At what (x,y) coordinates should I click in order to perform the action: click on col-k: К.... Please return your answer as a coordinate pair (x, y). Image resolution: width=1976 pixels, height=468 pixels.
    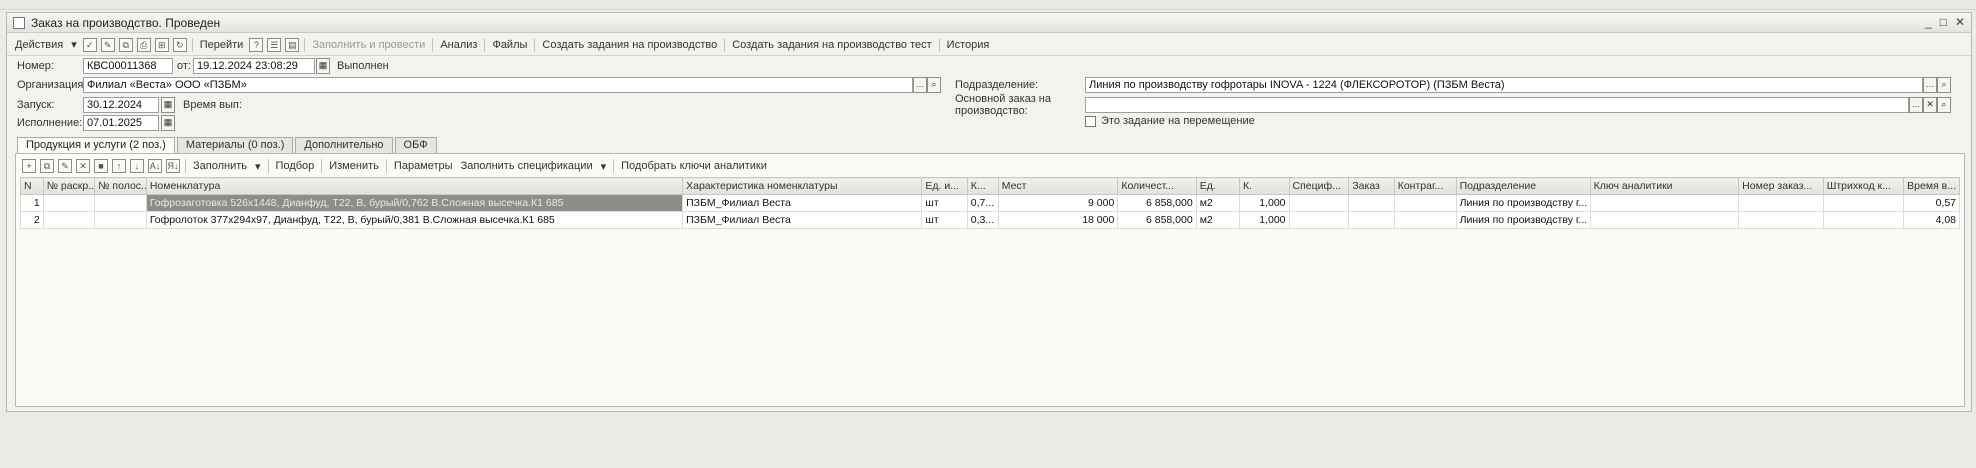
    Looking at the image, I should click on (982, 186).